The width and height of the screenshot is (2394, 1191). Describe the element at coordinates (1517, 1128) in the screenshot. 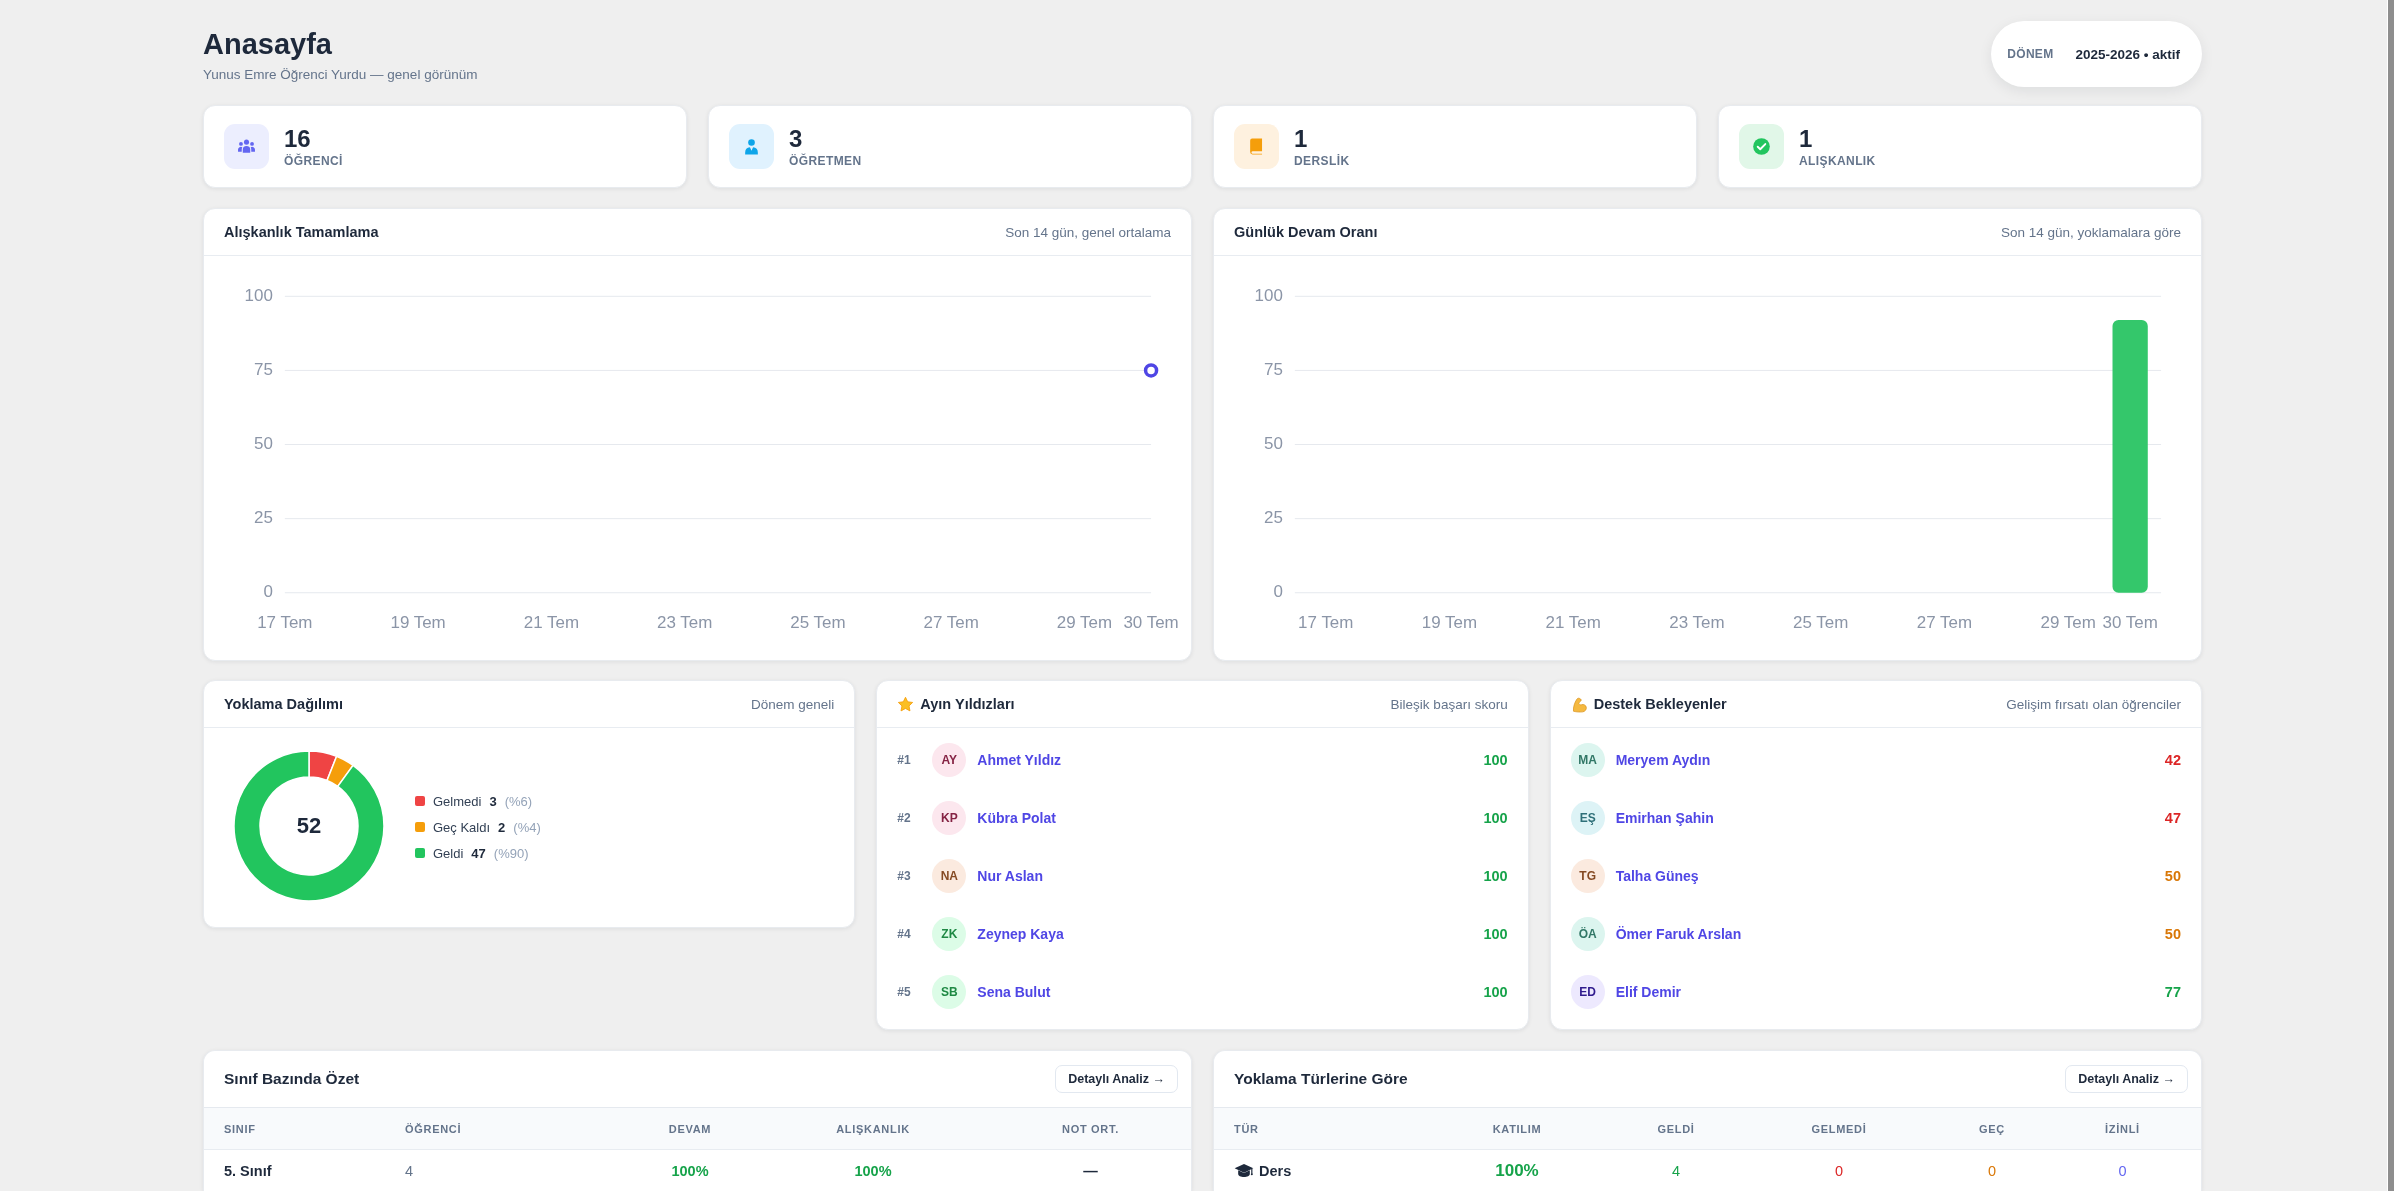

I see `column-header: KATILIM` at that location.